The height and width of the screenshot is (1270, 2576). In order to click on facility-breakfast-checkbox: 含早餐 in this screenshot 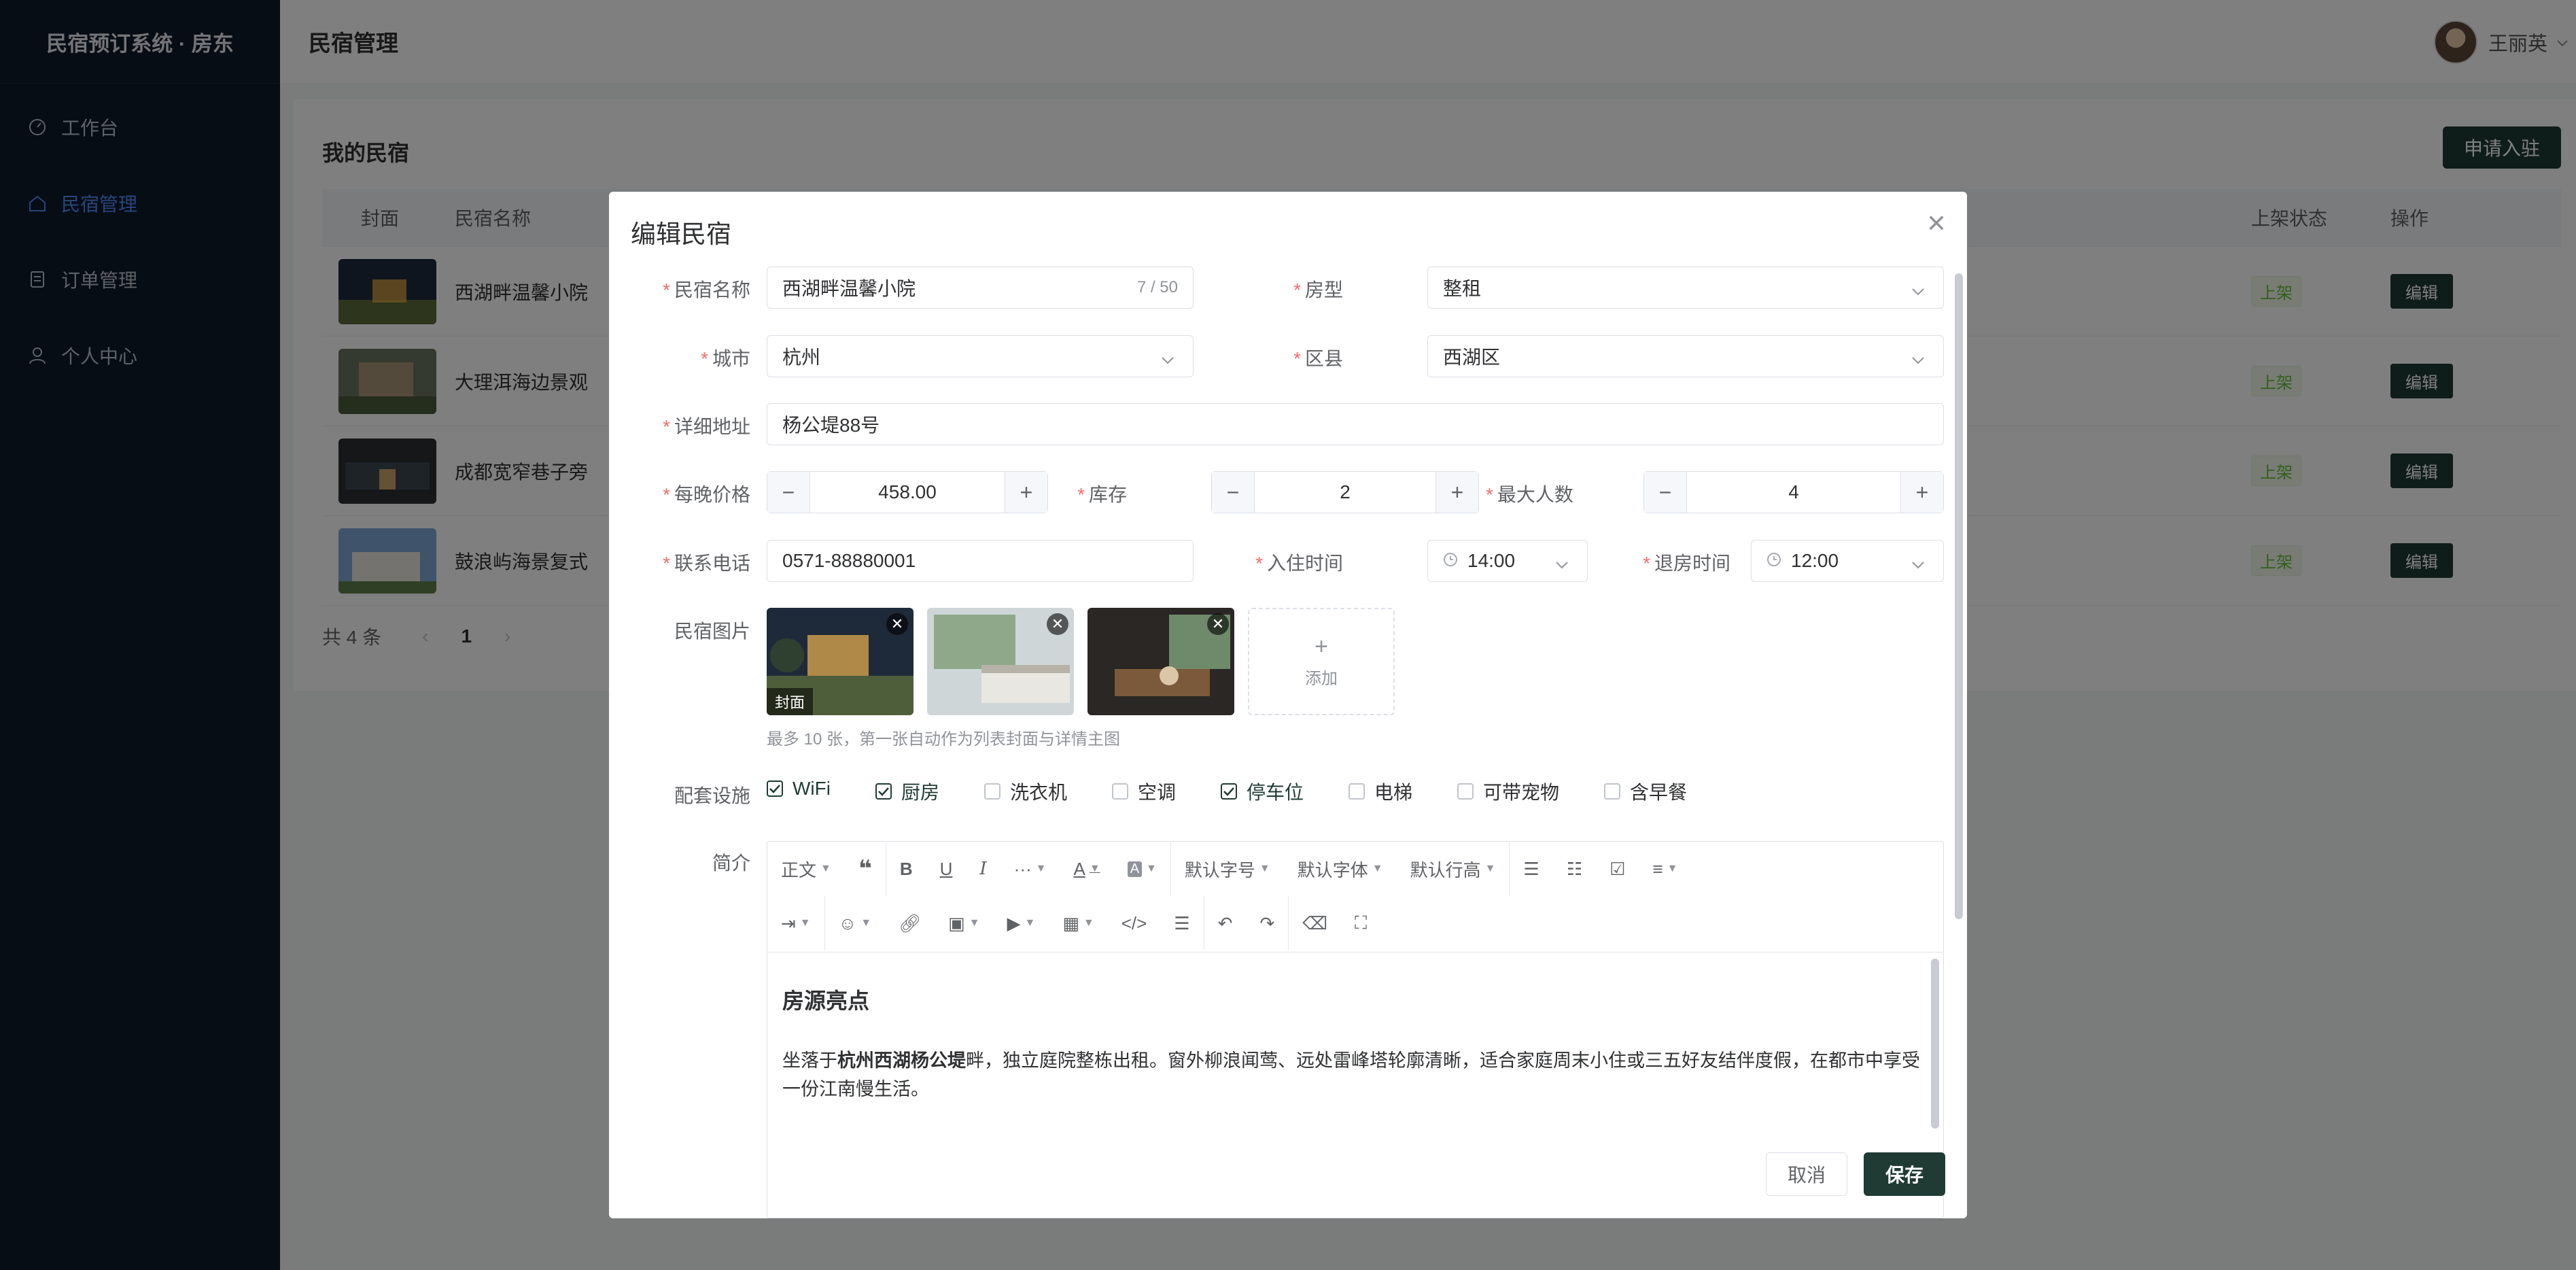, I will do `click(1645, 791)`.